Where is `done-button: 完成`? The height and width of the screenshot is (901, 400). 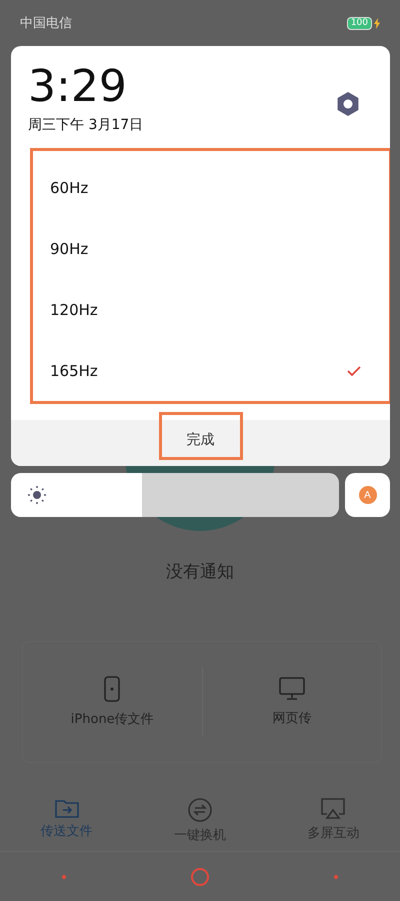 done-button: 完成 is located at coordinates (200, 436).